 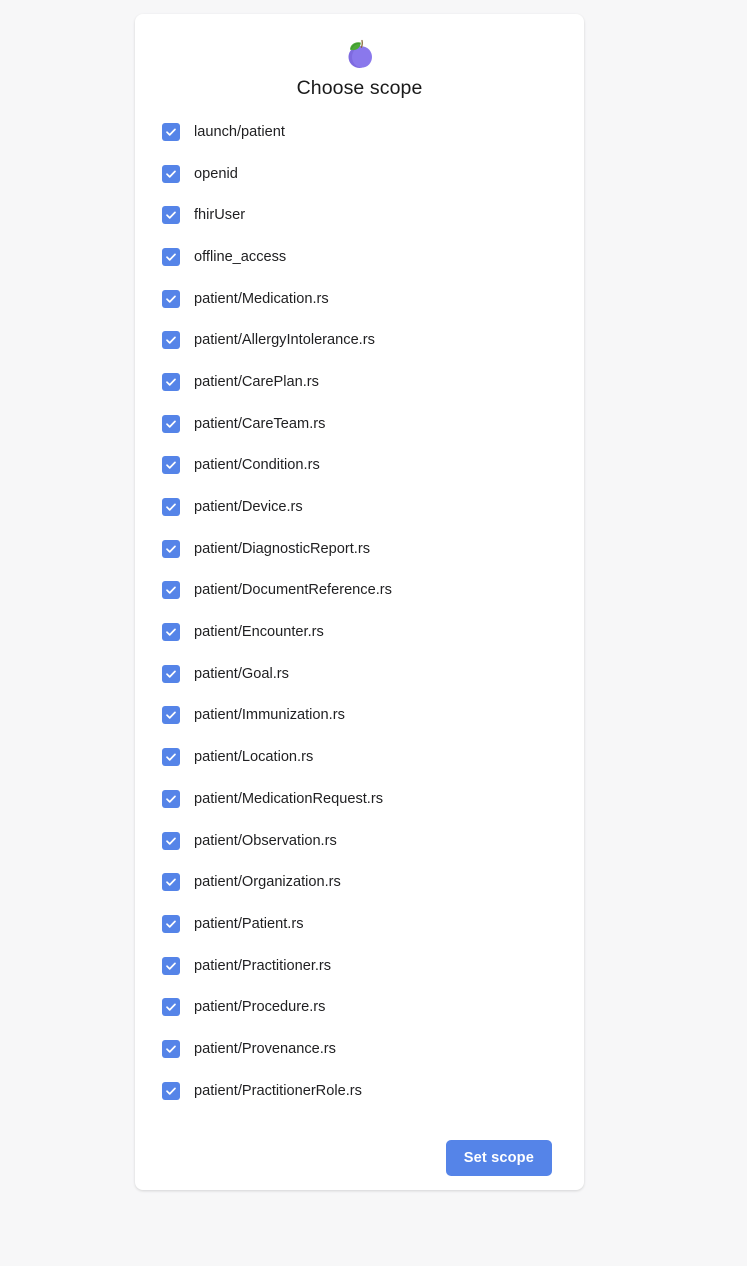 I want to click on scope-label: patient/Medication.rs, so click(x=261, y=298).